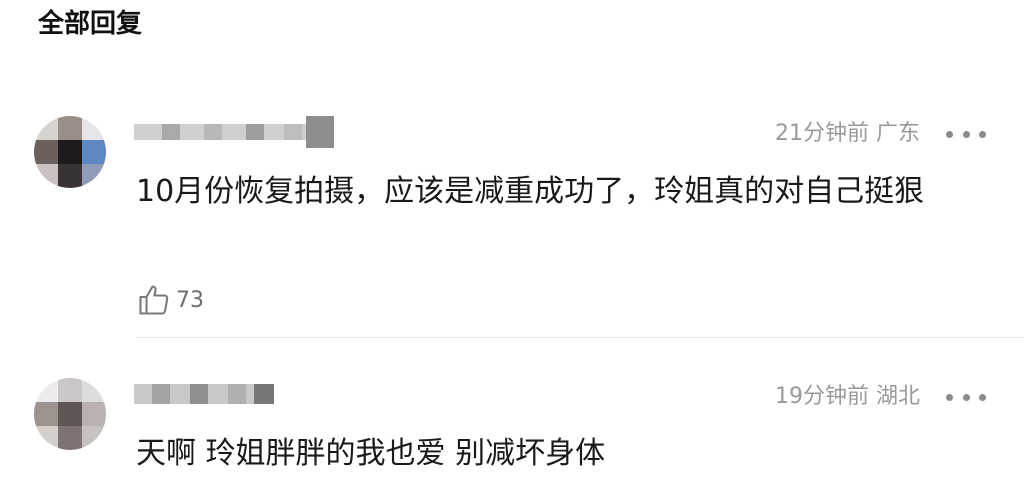 This screenshot has width=1024, height=492. I want to click on comment-text: 10月份恢复拍摄，应该是减重成功了，玲姐真的对自己挺狠, so click(530, 191).